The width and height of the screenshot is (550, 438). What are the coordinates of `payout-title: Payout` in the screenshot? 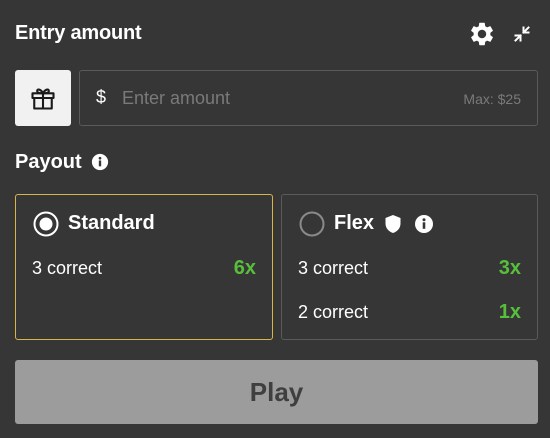 It's located at (48, 162).